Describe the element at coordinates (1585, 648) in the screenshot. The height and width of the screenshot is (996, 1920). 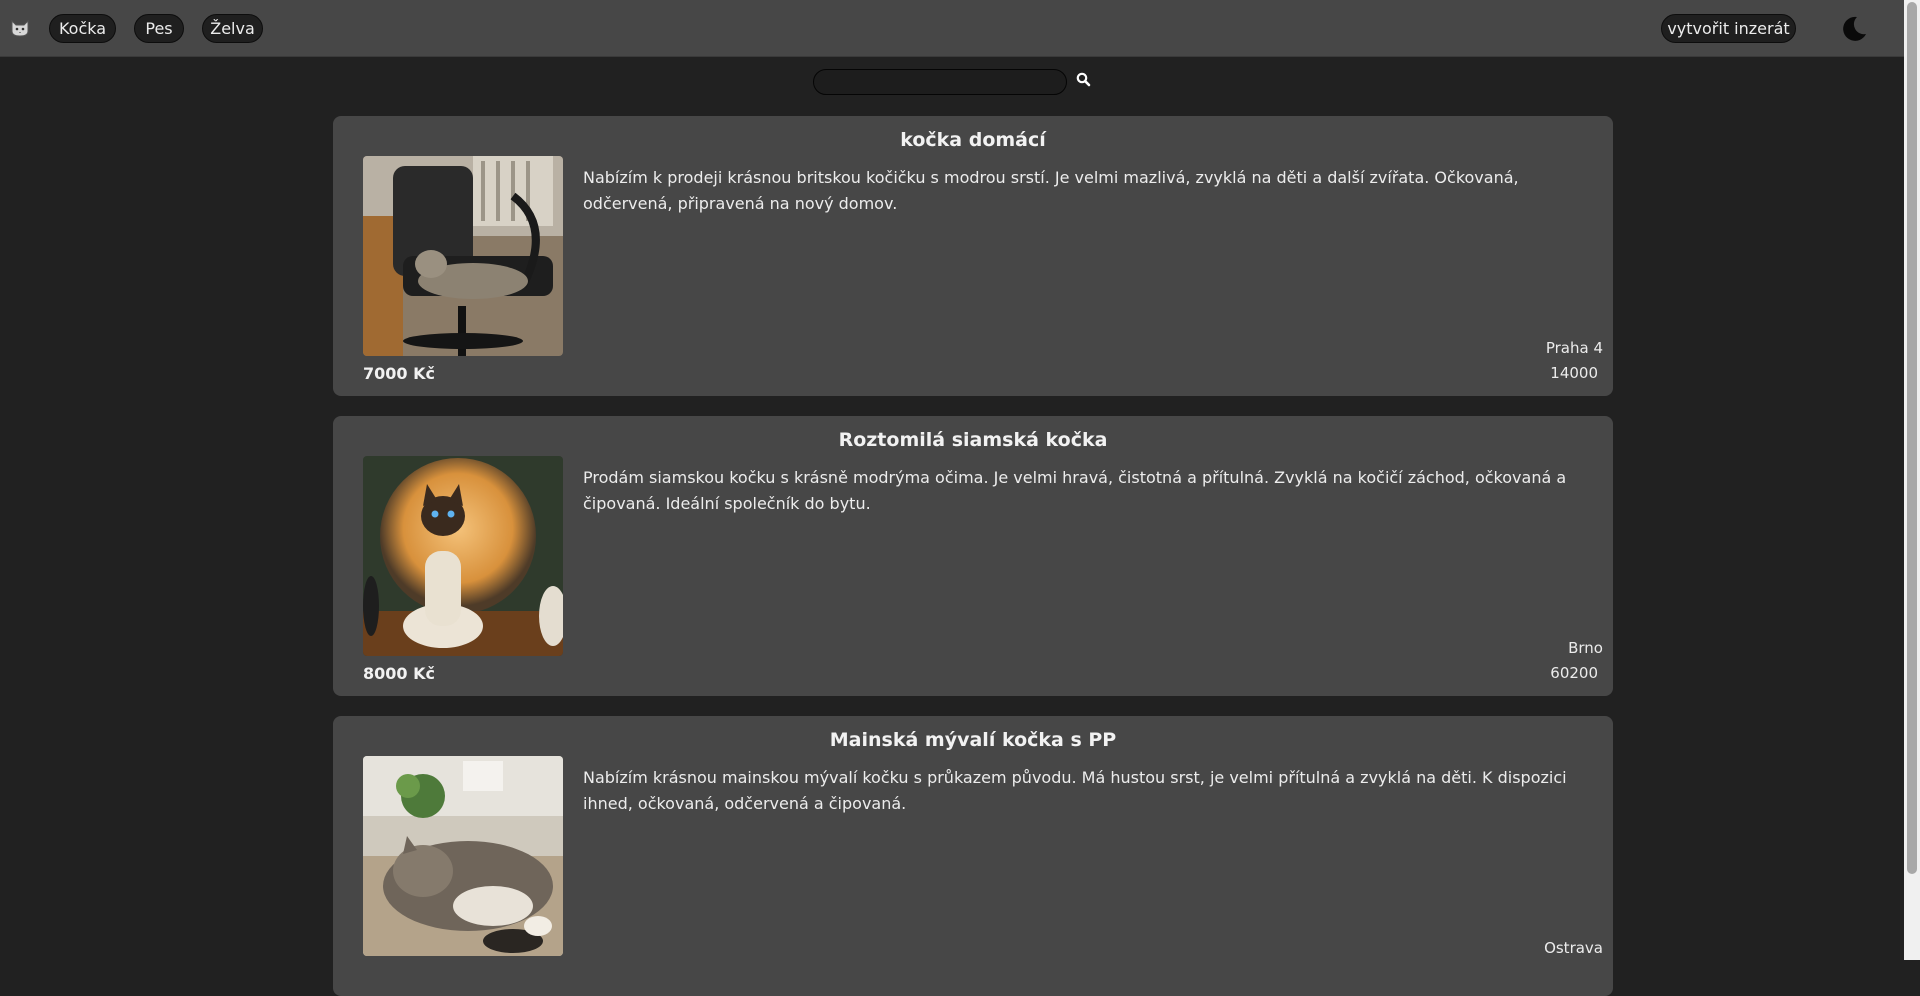
I see `listing-city: Brno` at that location.